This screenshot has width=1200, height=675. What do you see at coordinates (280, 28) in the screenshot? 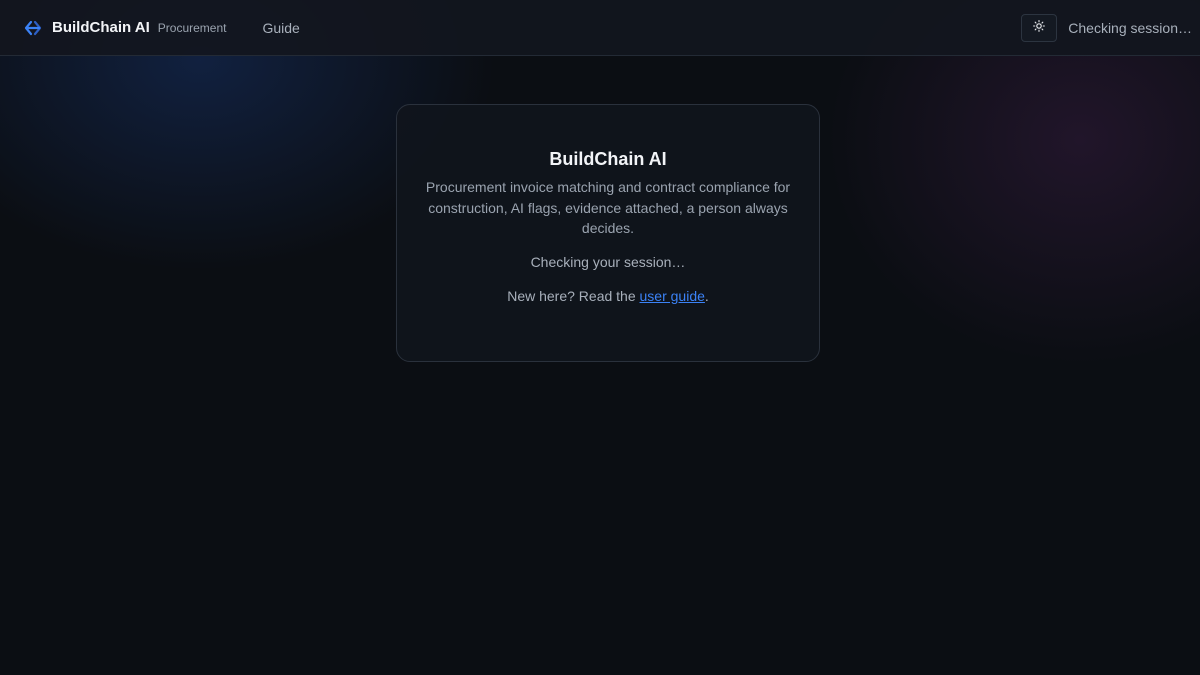
I see `nav-guide-link: Guide` at bounding box center [280, 28].